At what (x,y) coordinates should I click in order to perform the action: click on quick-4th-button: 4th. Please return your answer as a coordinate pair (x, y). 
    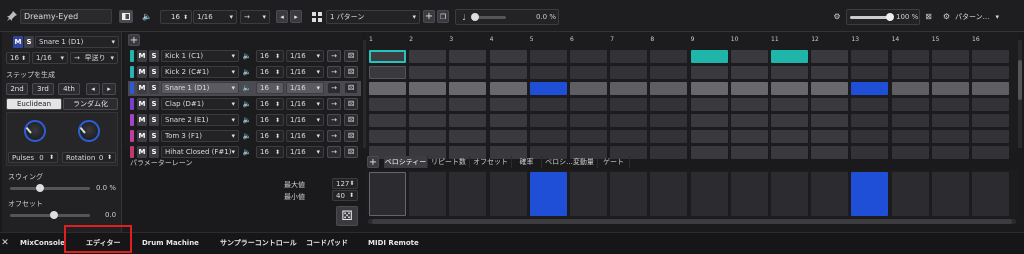
    Looking at the image, I should click on (69, 89).